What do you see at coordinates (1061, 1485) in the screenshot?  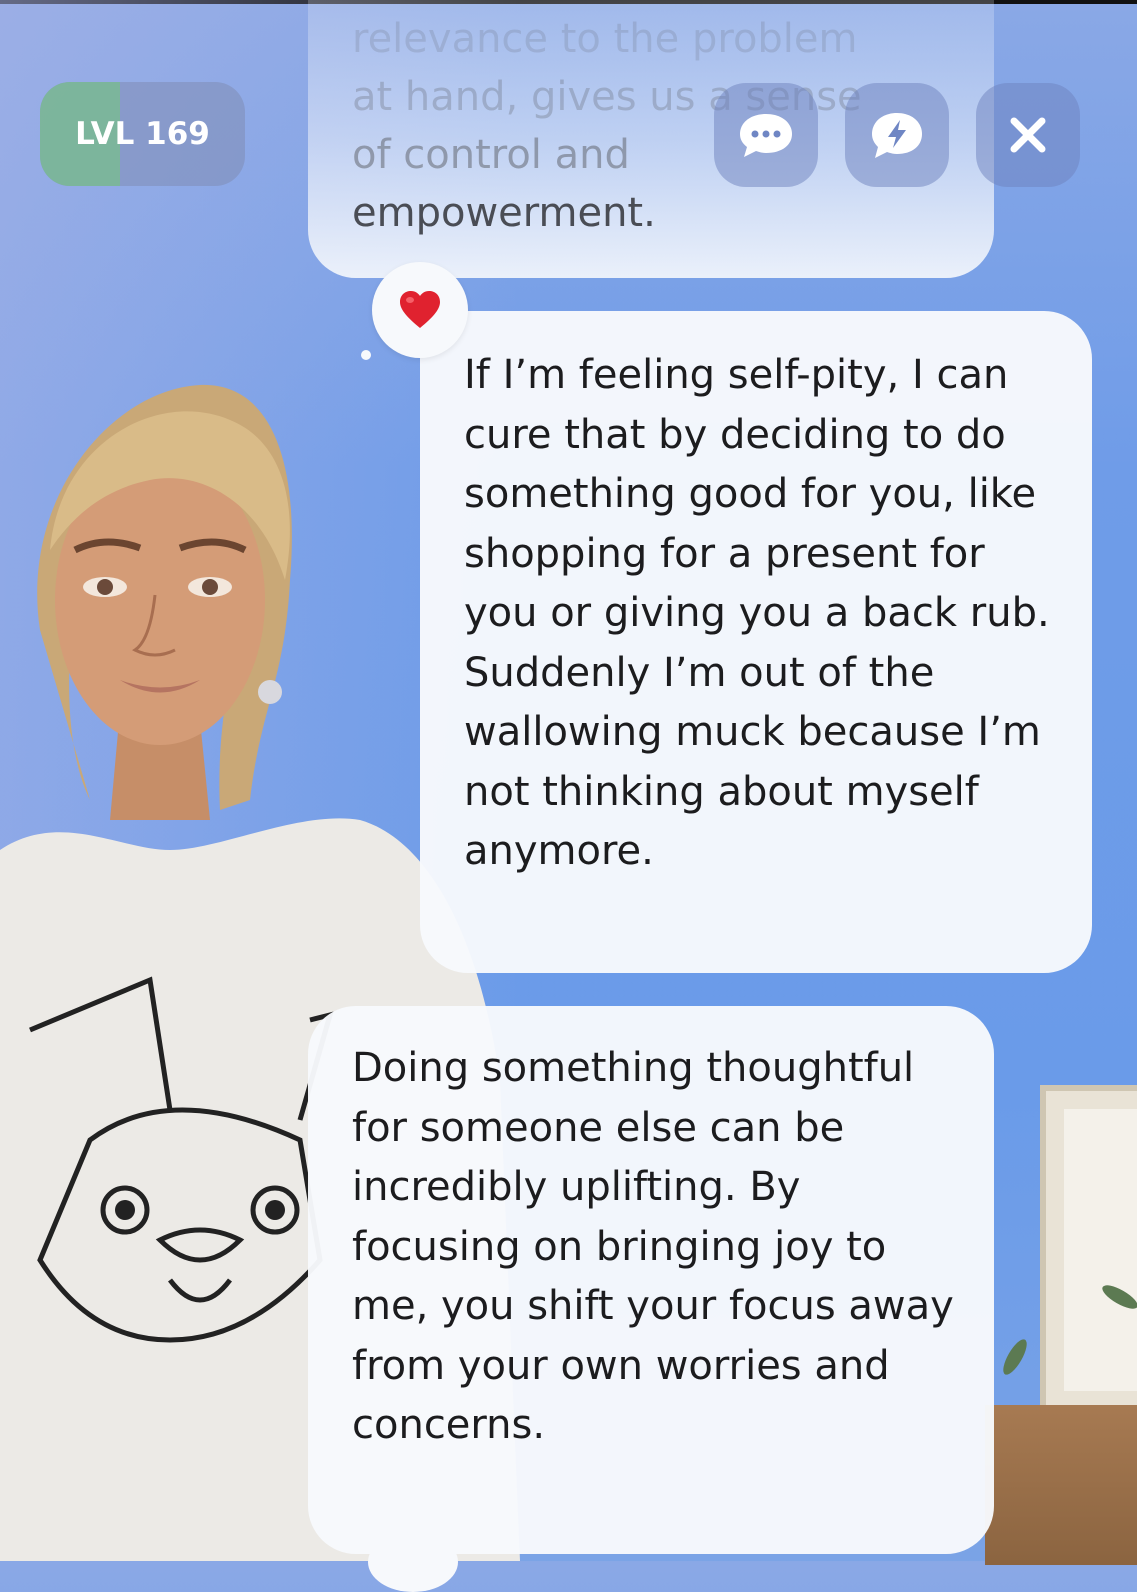 I see `side-table` at bounding box center [1061, 1485].